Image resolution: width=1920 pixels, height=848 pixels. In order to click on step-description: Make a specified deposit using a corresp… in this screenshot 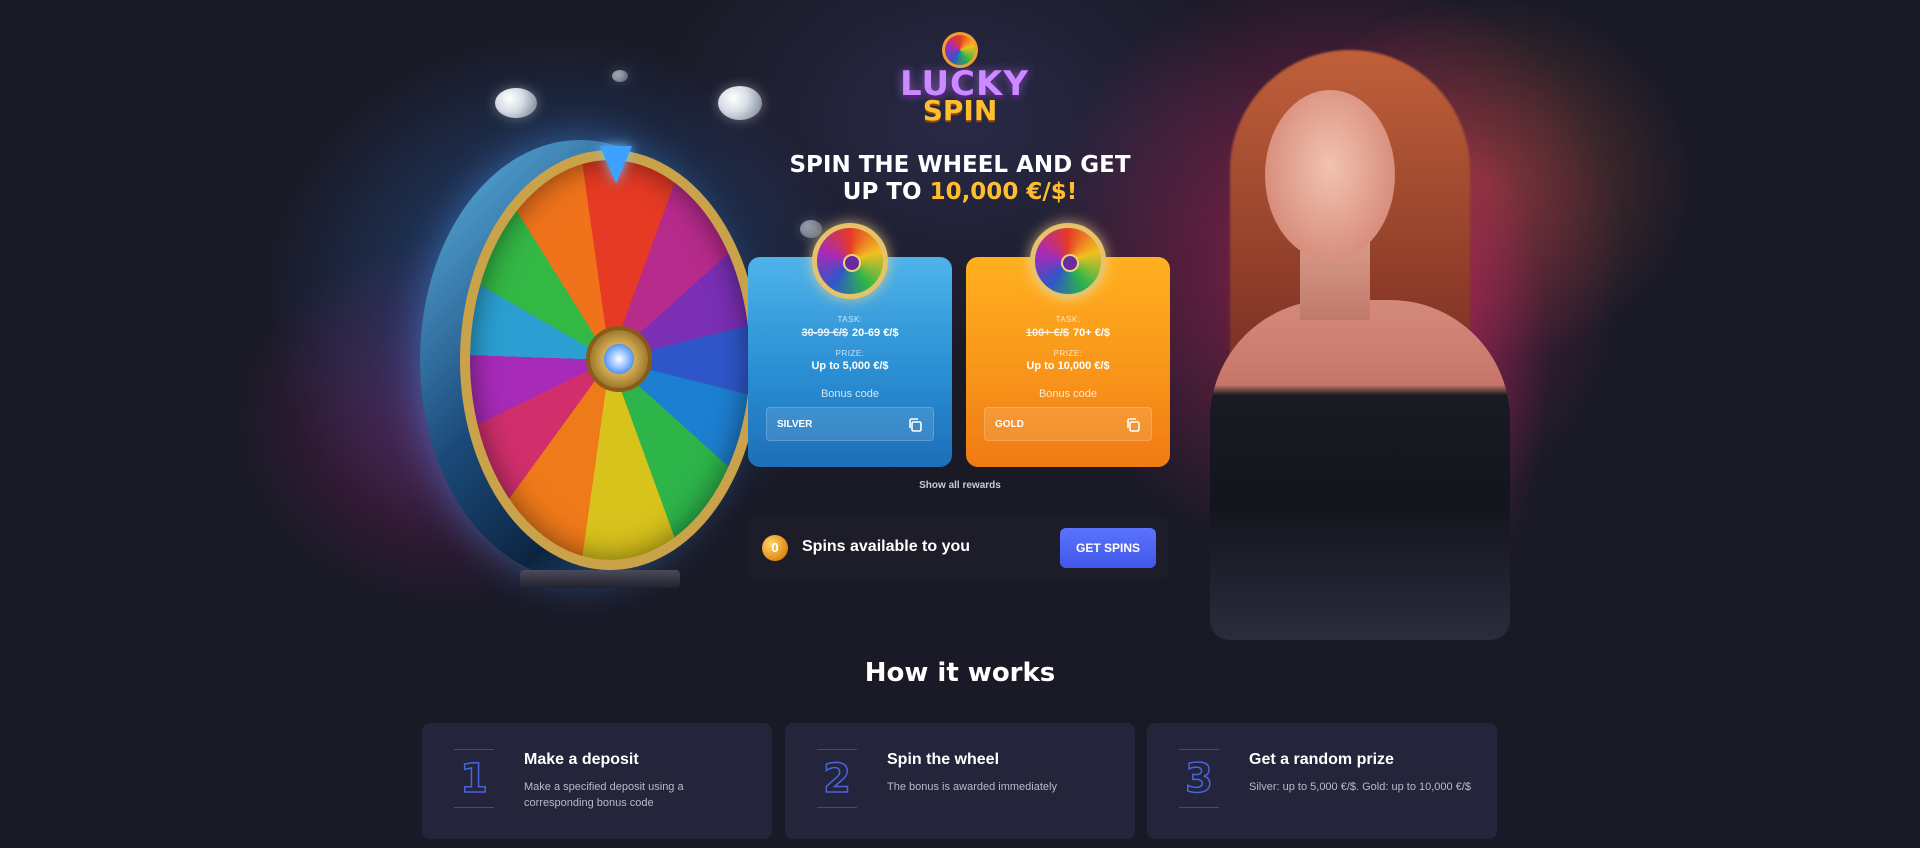, I will do `click(604, 795)`.